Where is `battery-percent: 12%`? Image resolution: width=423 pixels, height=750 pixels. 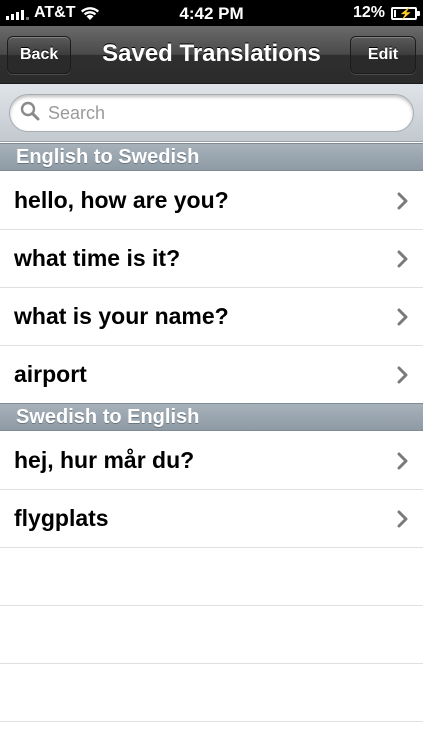 battery-percent: 12% is located at coordinates (368, 12).